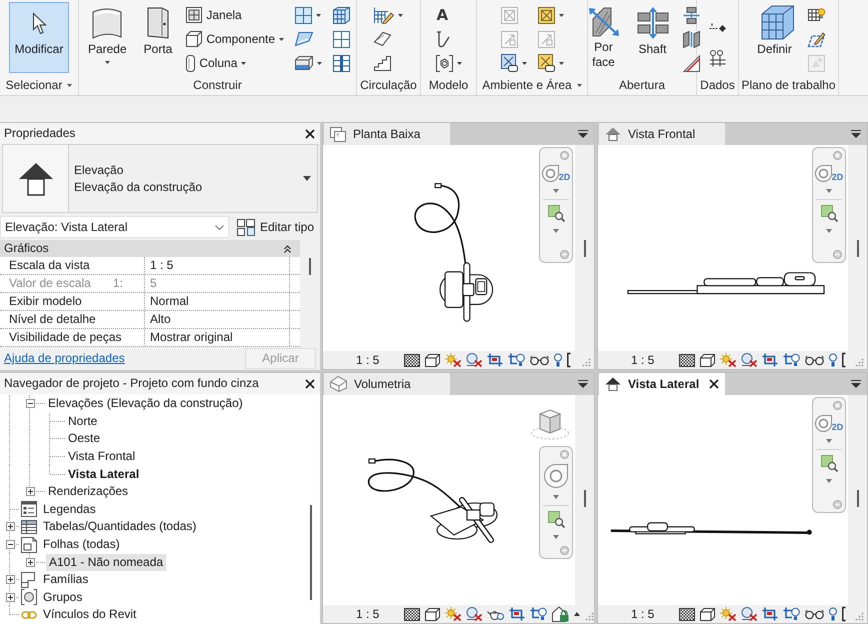 The width and height of the screenshot is (868, 624). I want to click on property-value: Alto, so click(160, 319).